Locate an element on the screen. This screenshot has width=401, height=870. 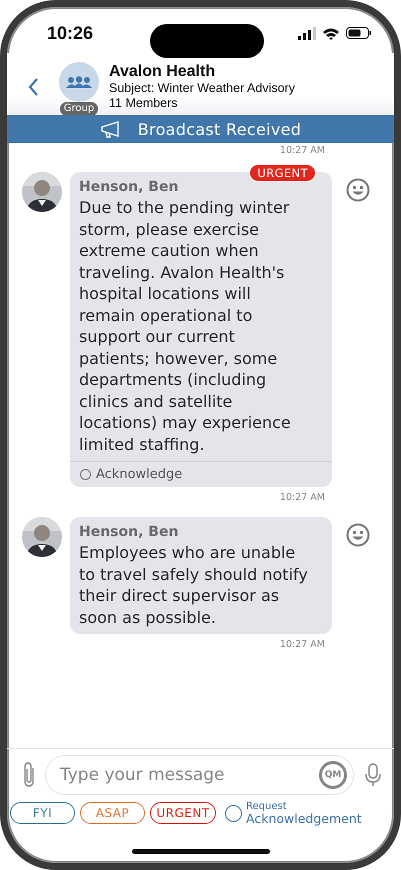
megaphone-icon is located at coordinates (110, 129).